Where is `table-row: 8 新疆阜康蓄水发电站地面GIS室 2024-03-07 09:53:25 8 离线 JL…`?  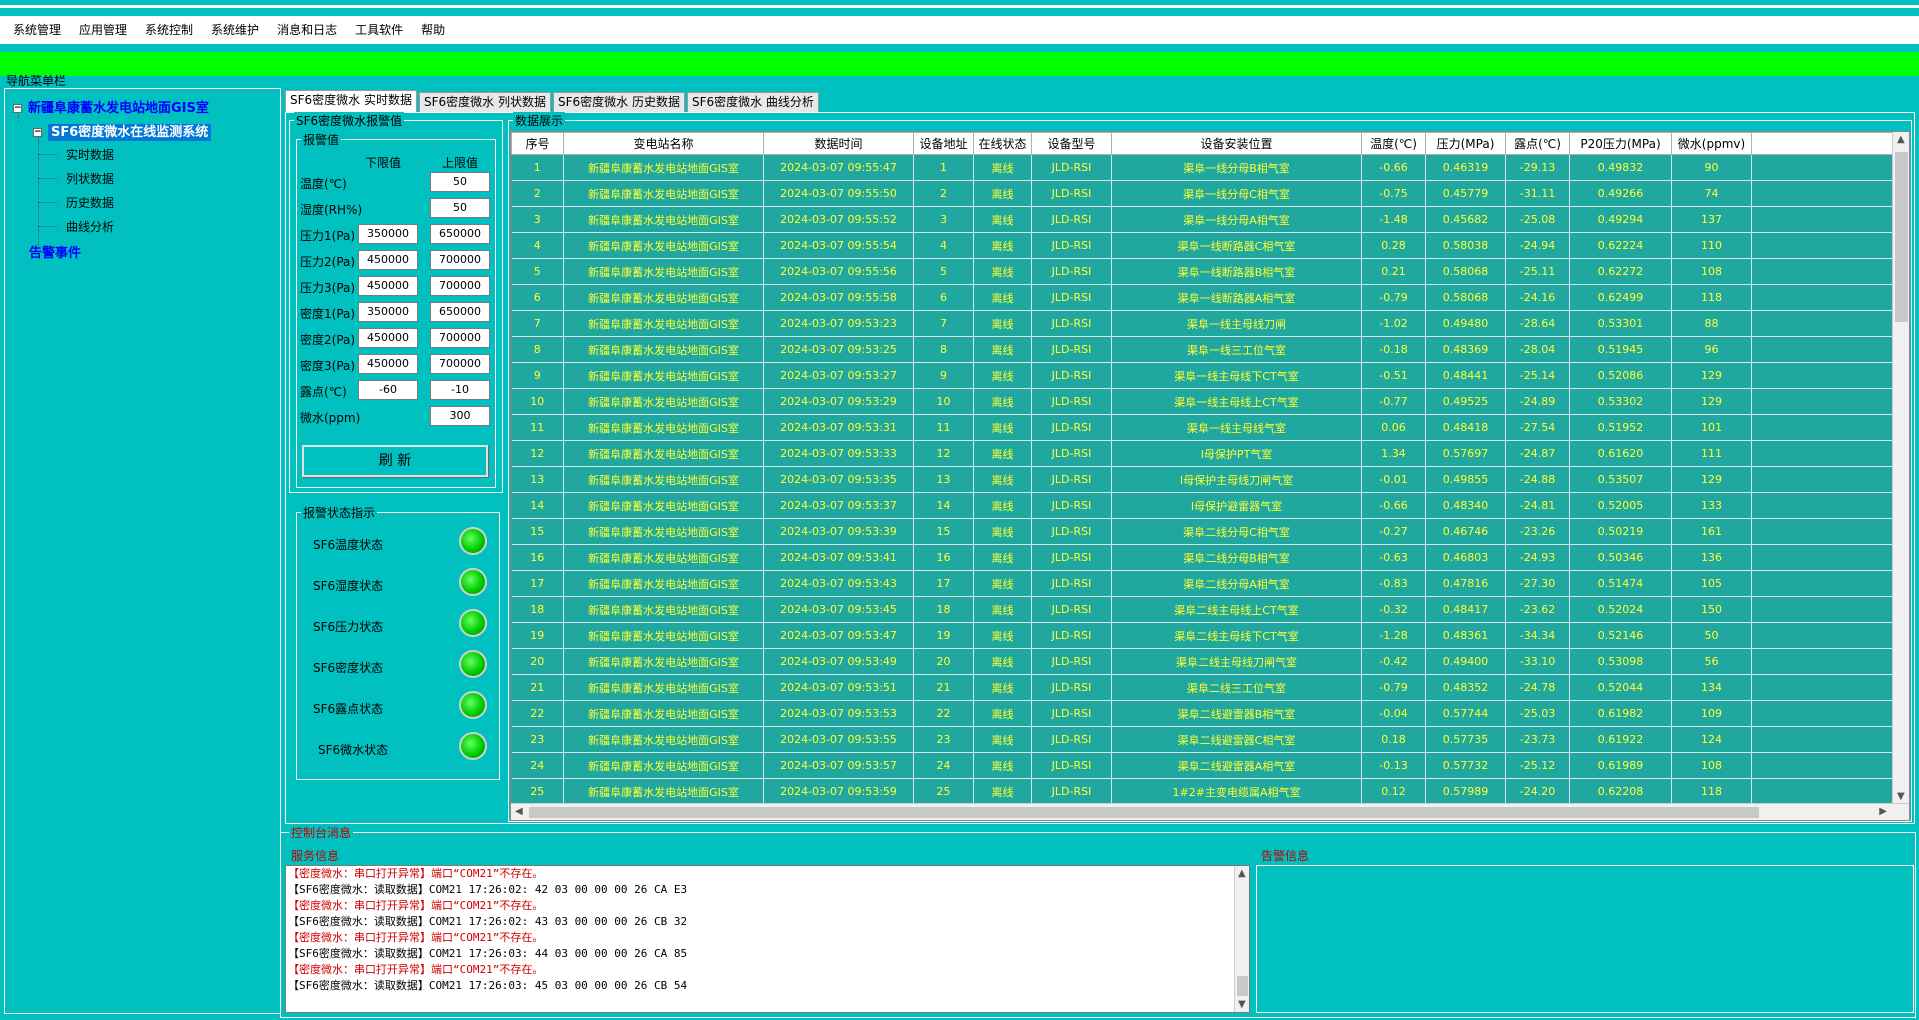 table-row: 8 新疆阜康蓄水发电站地面GIS室 2024-03-07 09:53:25 8 离线 JL… is located at coordinates (1202, 349).